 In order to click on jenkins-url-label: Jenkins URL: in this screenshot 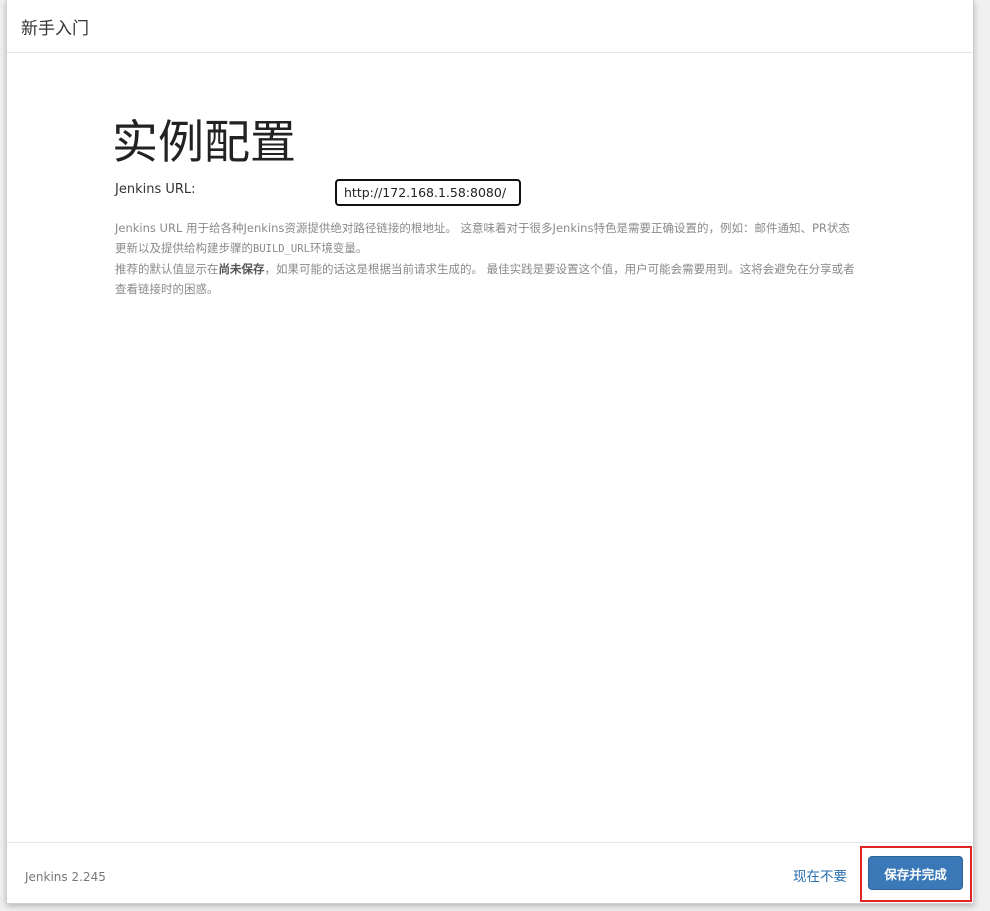, I will do `click(155, 189)`.